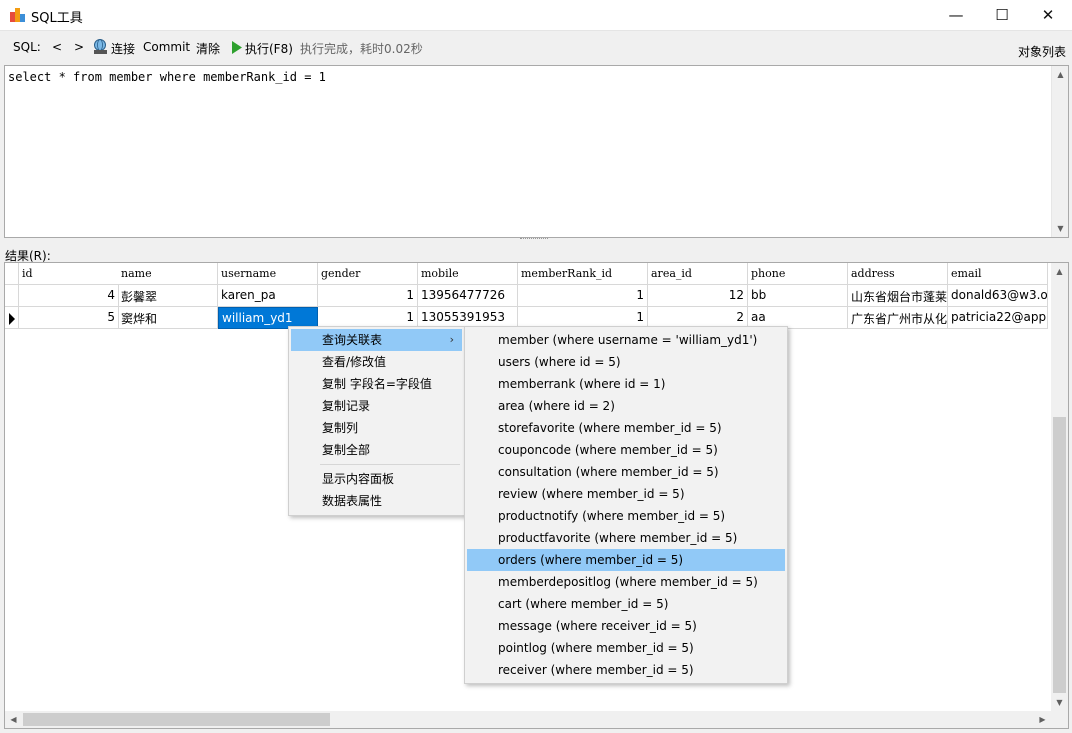  I want to click on submenu-item: memberdepositlog (where member_id = 5), so click(626, 582).